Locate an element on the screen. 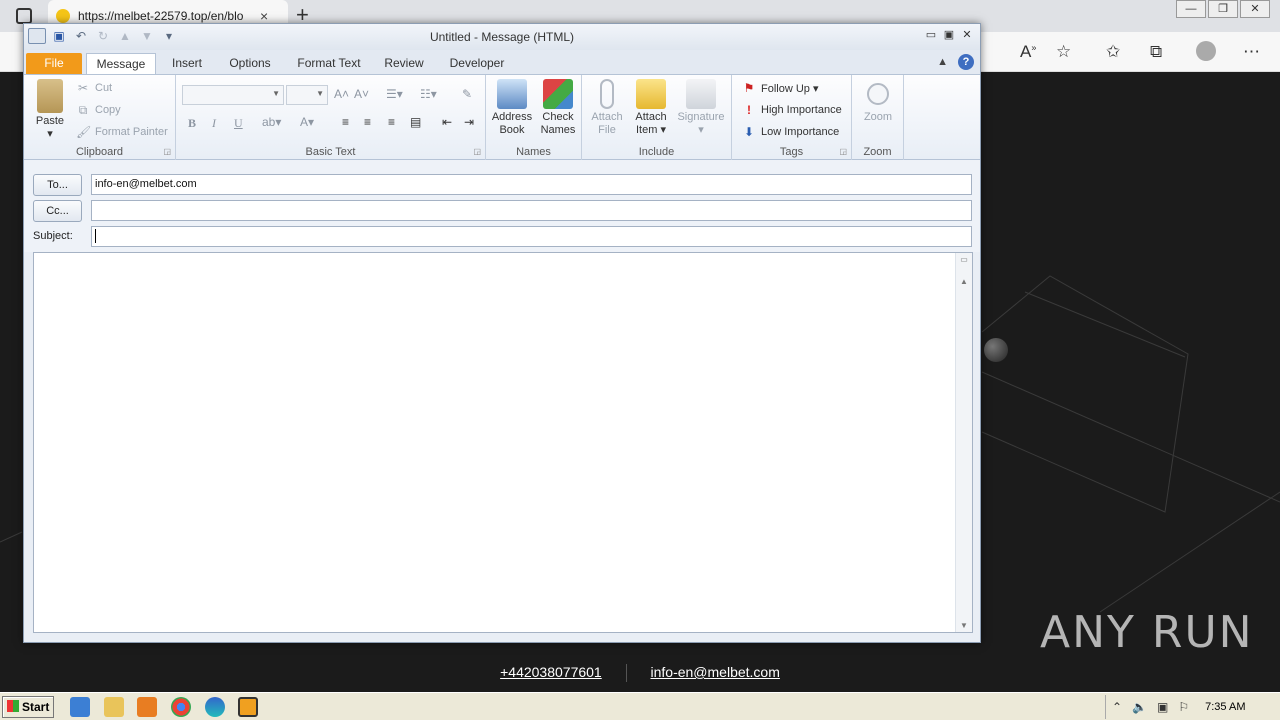 Image resolution: width=1280 pixels, height=720 pixels. increase-indent-icon: ⇥ is located at coordinates (469, 122).